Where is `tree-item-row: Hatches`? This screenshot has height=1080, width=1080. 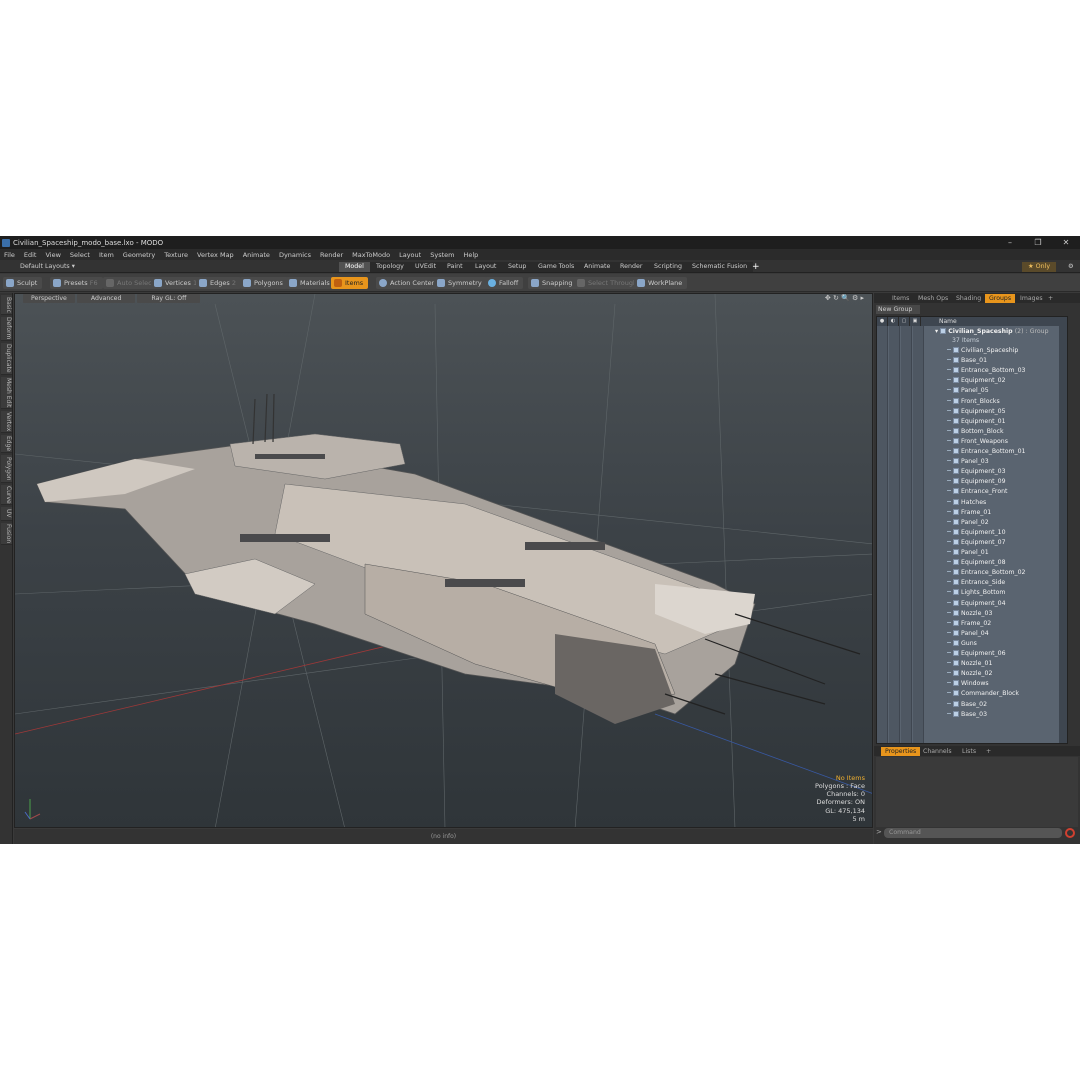
tree-item-row: Hatches is located at coordinates (966, 503).